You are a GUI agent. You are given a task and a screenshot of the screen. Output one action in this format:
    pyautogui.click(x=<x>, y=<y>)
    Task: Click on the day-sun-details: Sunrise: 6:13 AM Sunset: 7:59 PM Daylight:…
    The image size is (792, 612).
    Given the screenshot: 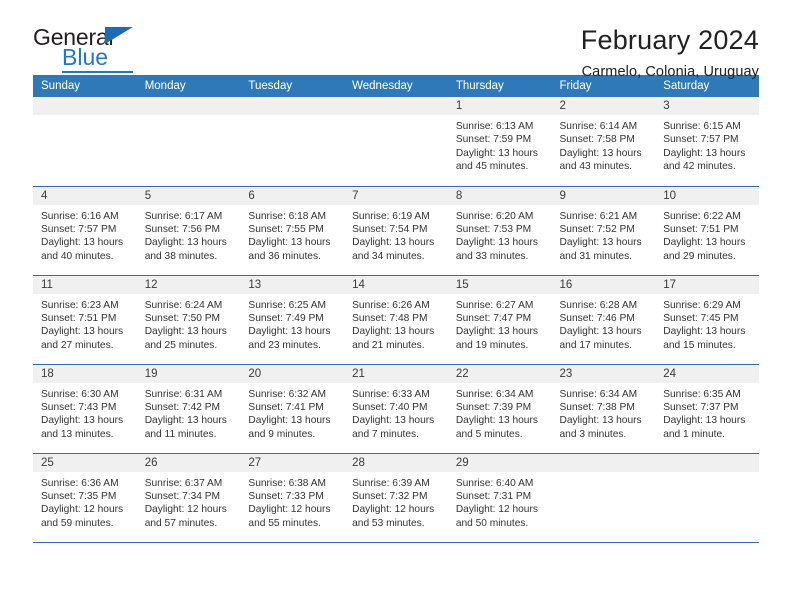 What is the action you would take?
    pyautogui.click(x=500, y=144)
    